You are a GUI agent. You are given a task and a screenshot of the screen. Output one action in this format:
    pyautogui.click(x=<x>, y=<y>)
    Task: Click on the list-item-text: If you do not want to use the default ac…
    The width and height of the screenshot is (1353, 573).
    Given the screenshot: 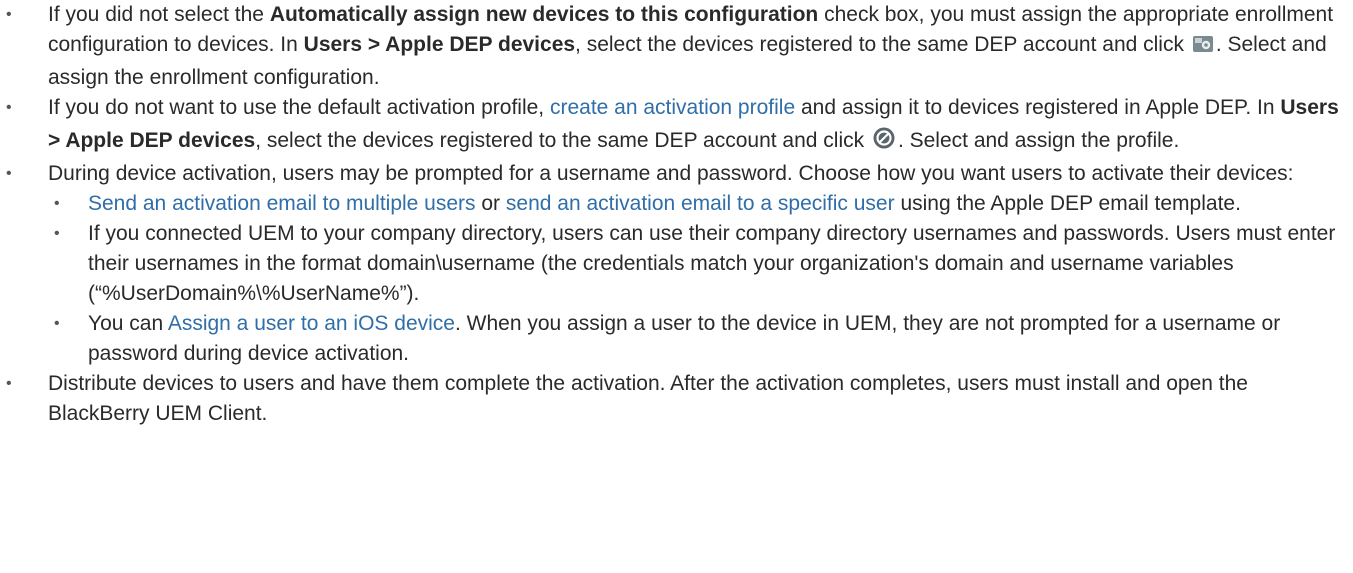 What is the action you would take?
    pyautogui.click(x=299, y=107)
    